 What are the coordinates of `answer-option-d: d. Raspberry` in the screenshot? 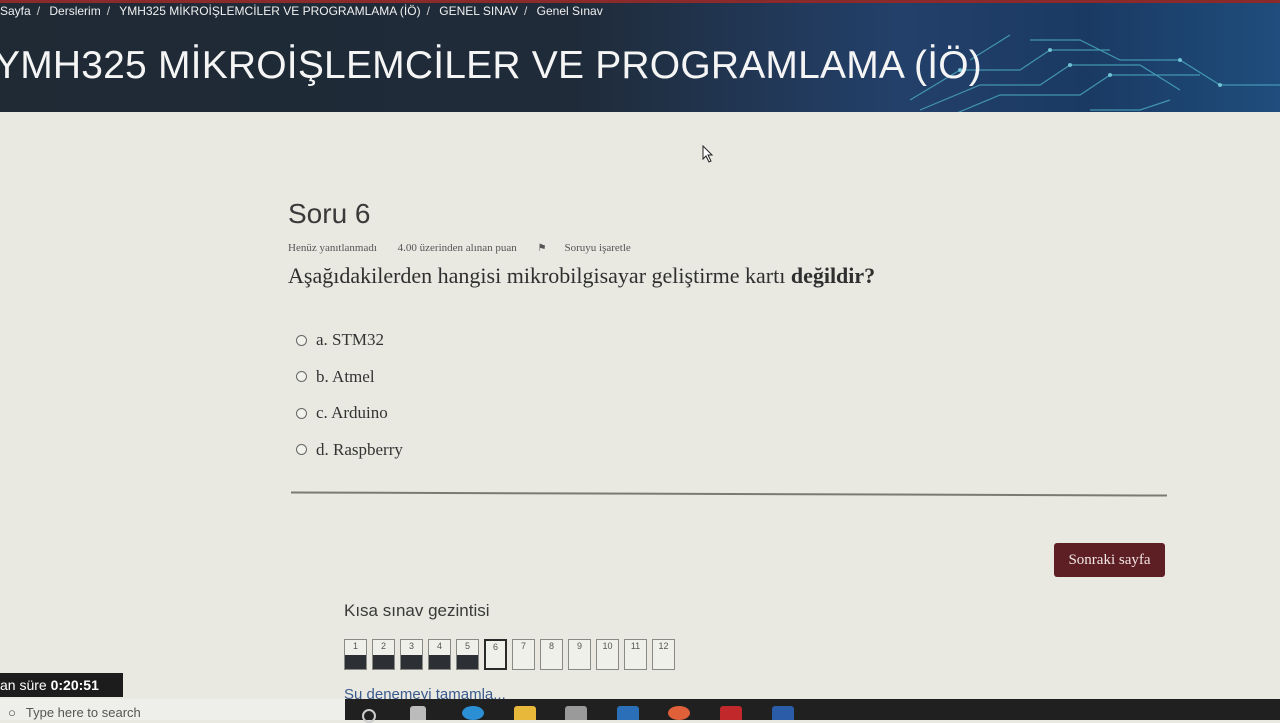 It's located at (349, 450).